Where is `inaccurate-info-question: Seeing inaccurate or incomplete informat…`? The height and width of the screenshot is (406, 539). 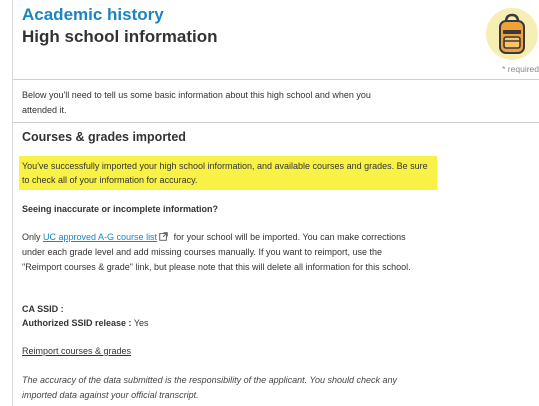
inaccurate-info-question: Seeing inaccurate or incomplete informat… is located at coordinates (120, 209).